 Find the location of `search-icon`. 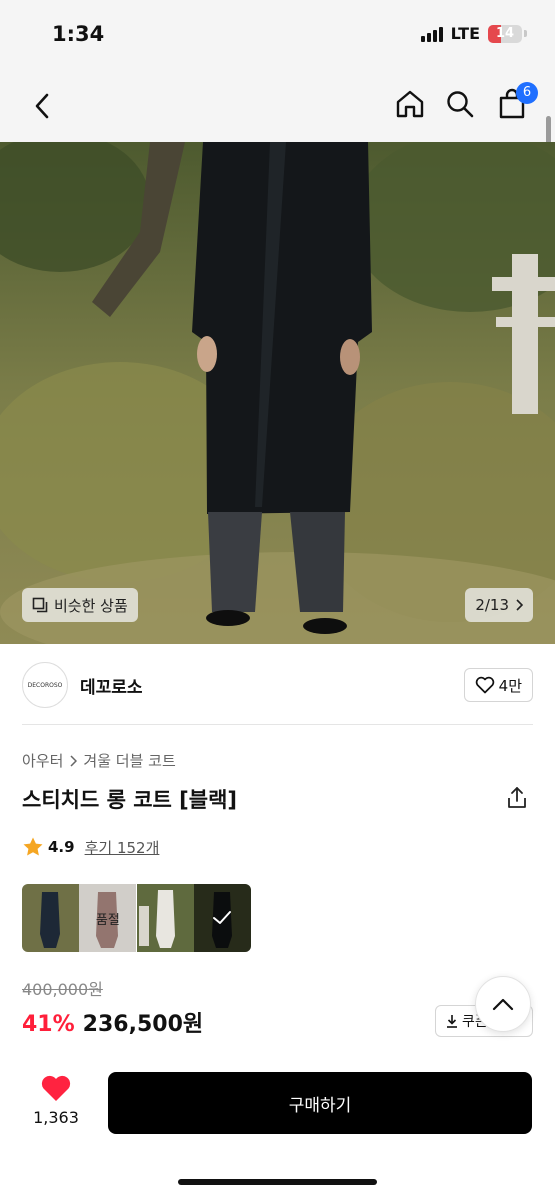

search-icon is located at coordinates (460, 104).